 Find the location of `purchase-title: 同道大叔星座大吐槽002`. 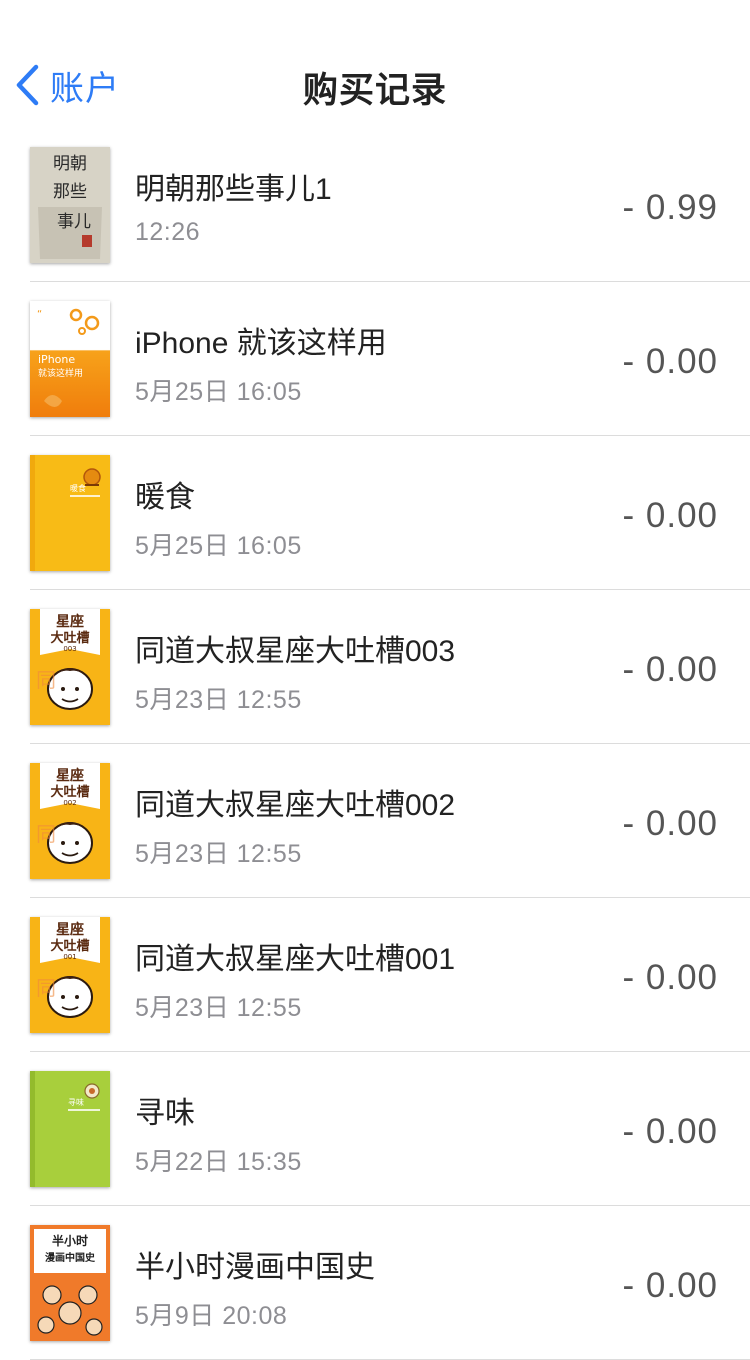

purchase-title: 同道大叔星座大吐槽002 is located at coordinates (295, 805).